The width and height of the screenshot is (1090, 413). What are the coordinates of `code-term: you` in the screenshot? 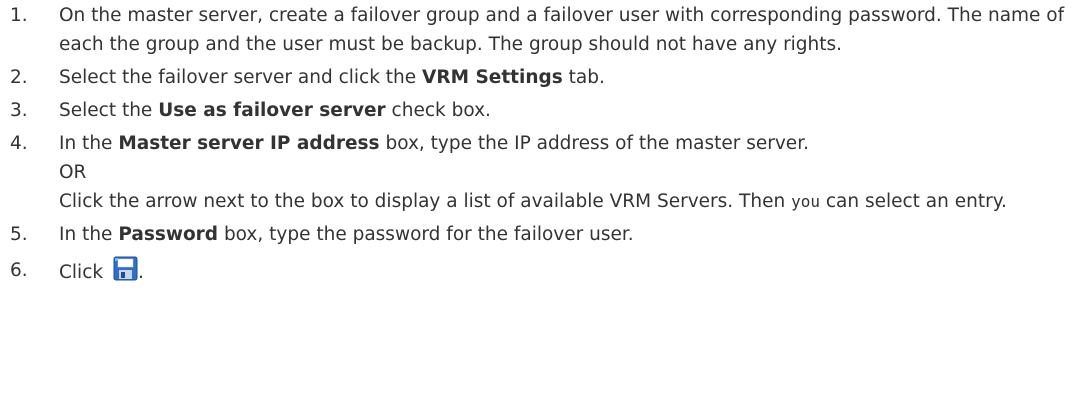 It's located at (805, 201).